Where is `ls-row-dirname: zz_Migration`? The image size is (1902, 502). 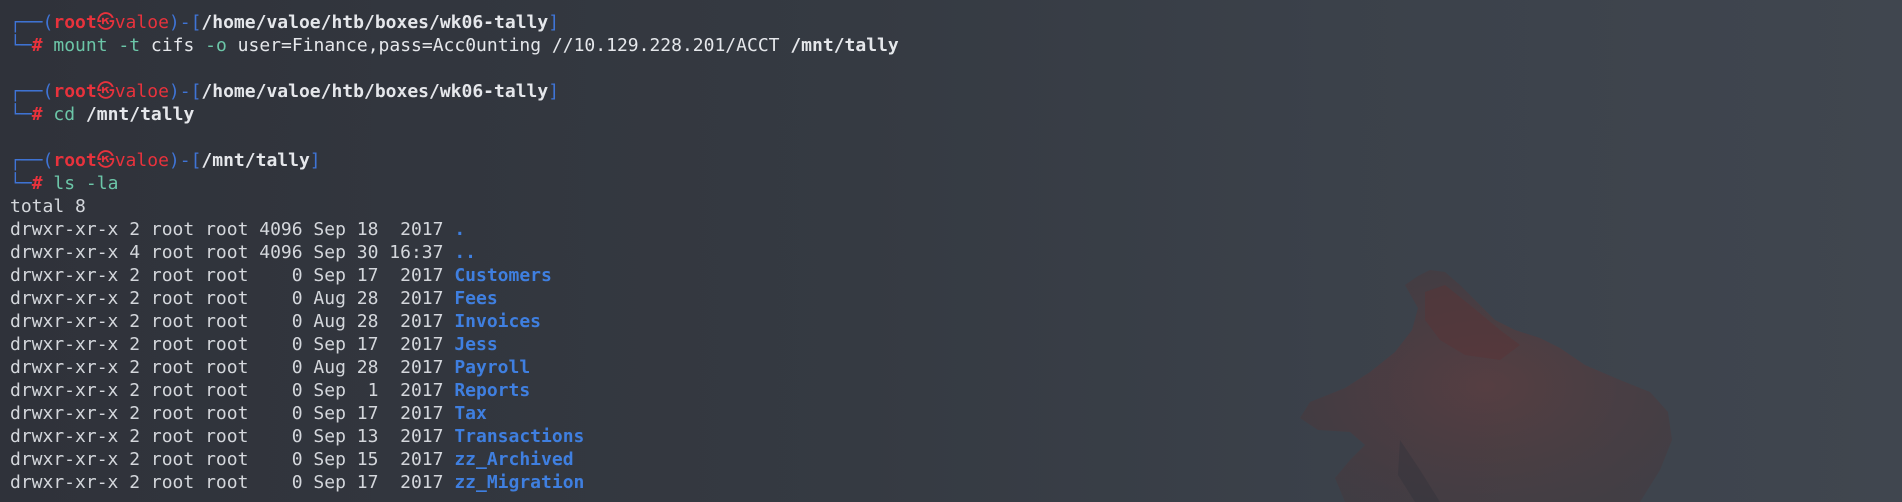 ls-row-dirname: zz_Migration is located at coordinates (519, 482).